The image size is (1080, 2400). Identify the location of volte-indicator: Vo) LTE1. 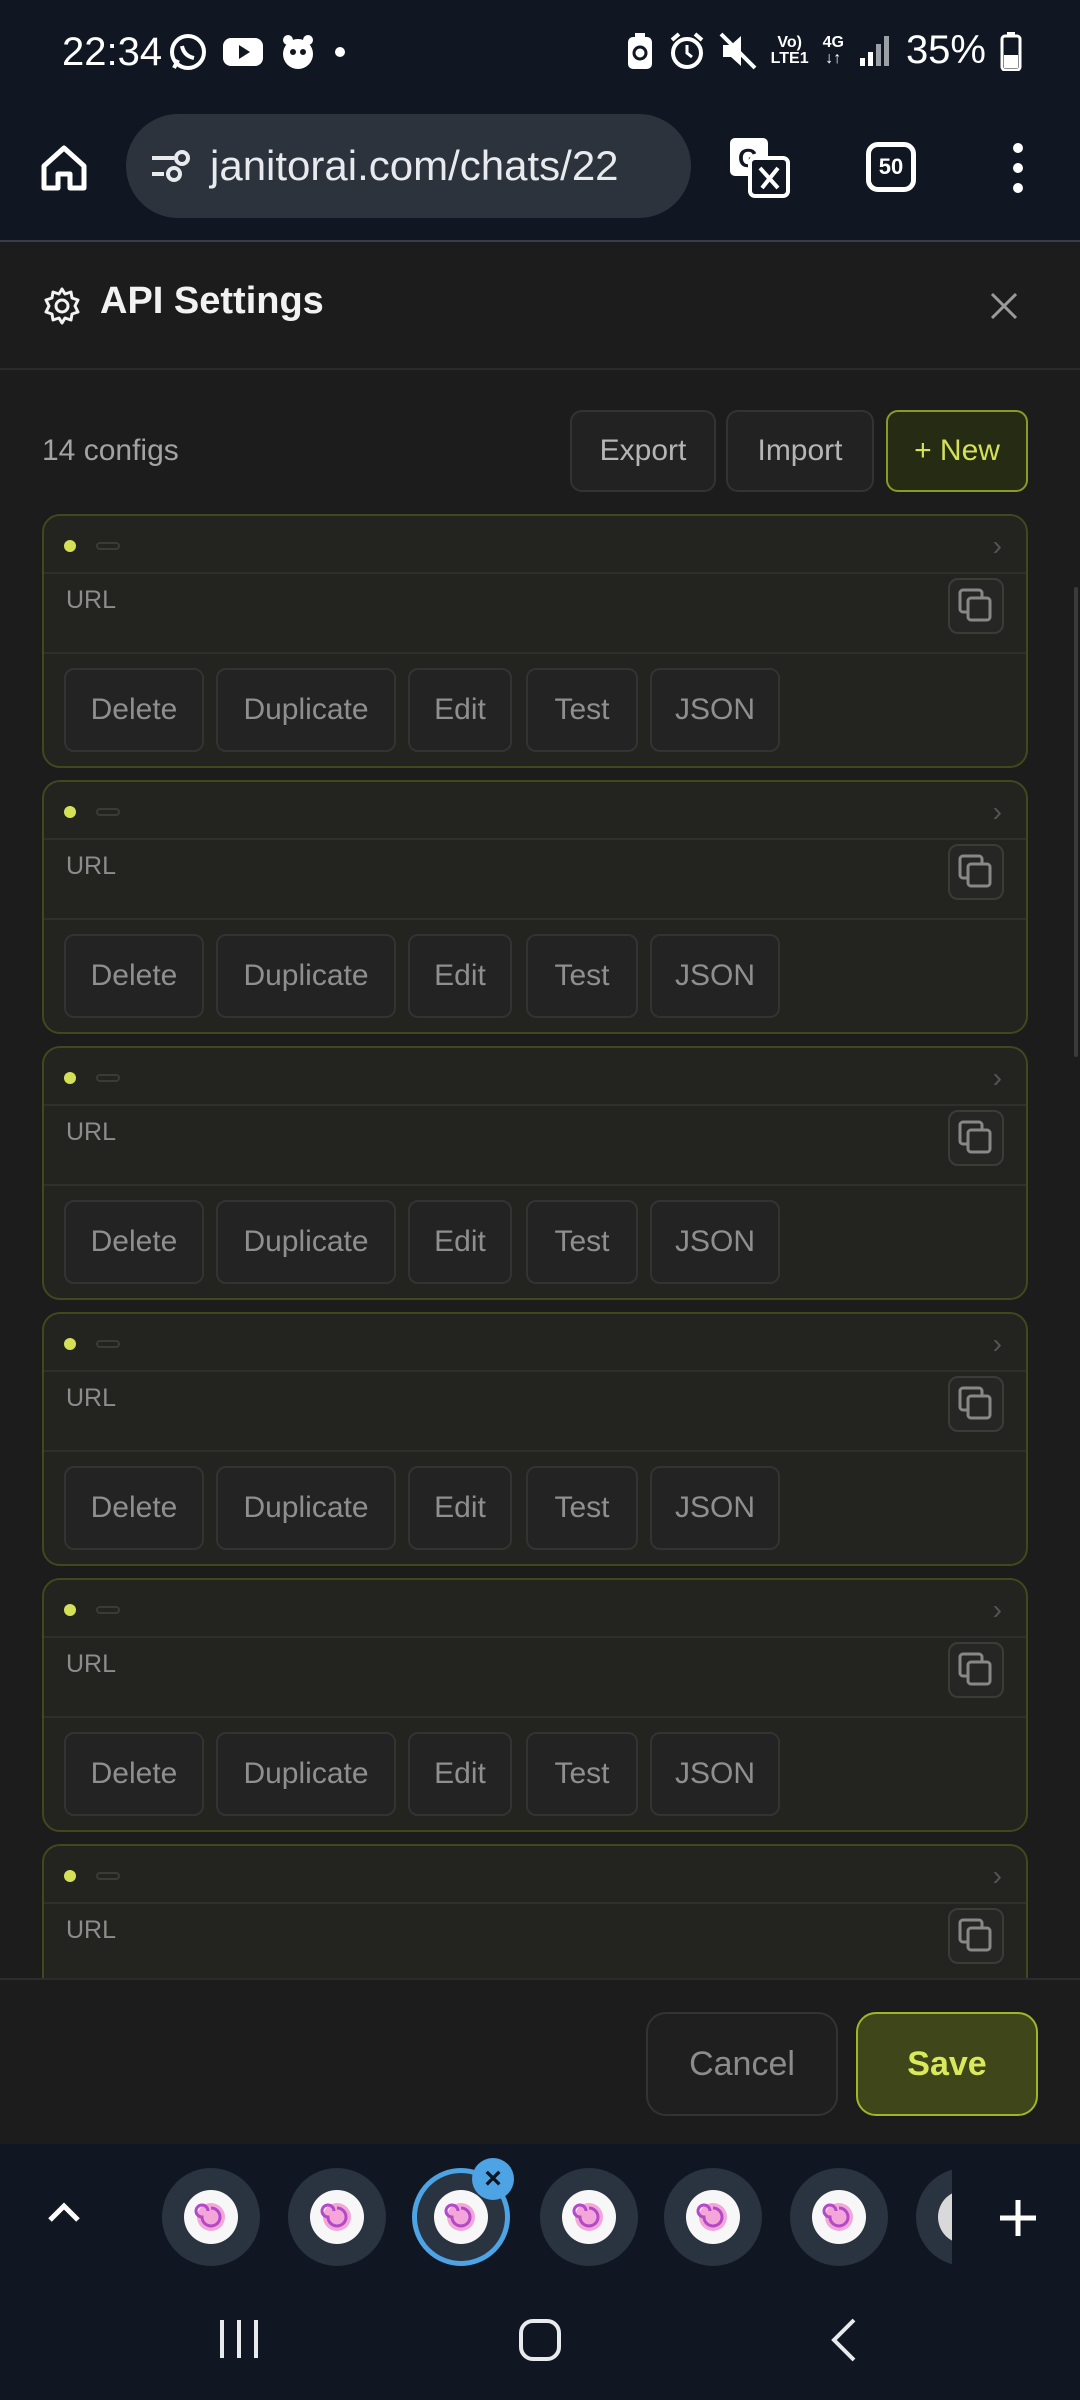
(789, 50).